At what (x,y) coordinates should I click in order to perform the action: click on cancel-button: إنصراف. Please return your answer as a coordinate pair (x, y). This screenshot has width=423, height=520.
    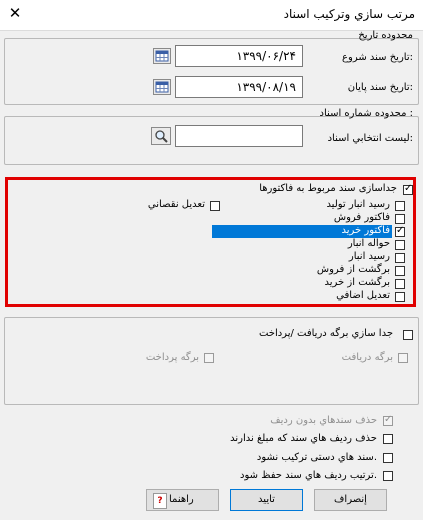
    Looking at the image, I should click on (350, 500).